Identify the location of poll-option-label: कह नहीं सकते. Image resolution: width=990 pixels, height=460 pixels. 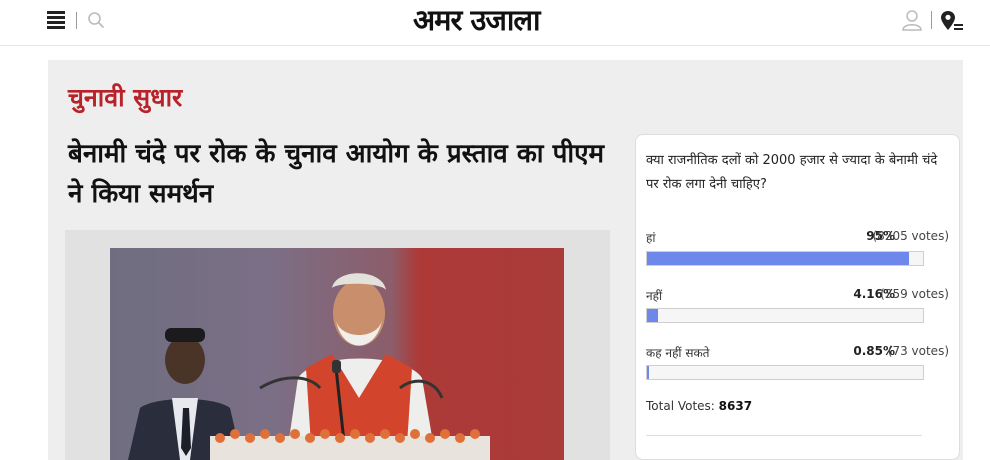
(678, 353).